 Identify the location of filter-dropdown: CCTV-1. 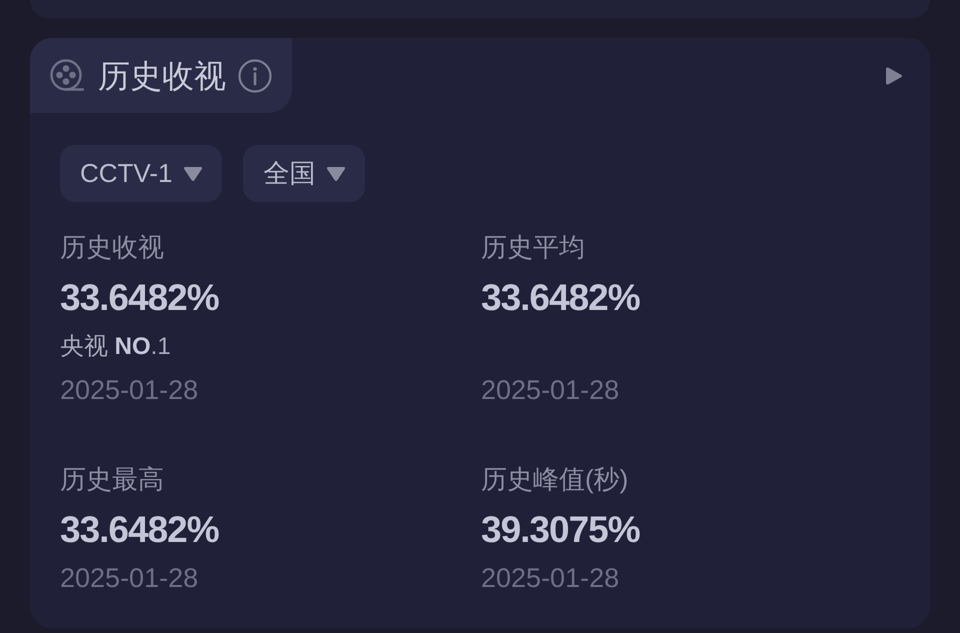
(141, 173).